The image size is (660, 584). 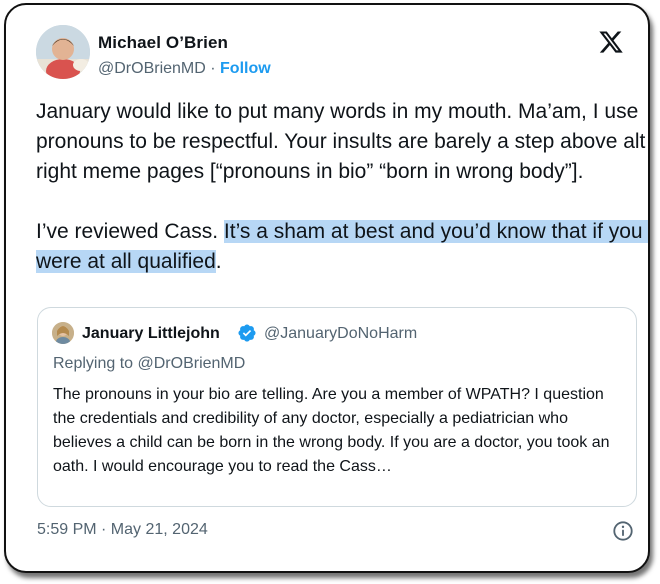 I want to click on tweet-timestamp: 5:59 PM · May 21, 2024, so click(x=122, y=530).